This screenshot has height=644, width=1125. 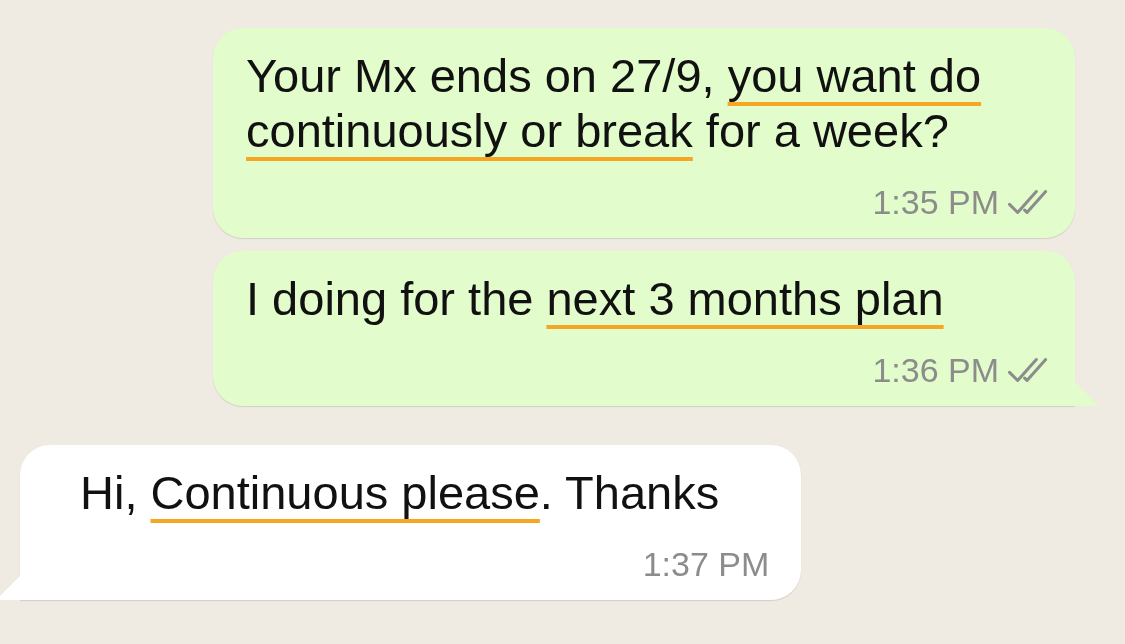 I want to click on message-time: 1:36 PM, so click(x=935, y=370).